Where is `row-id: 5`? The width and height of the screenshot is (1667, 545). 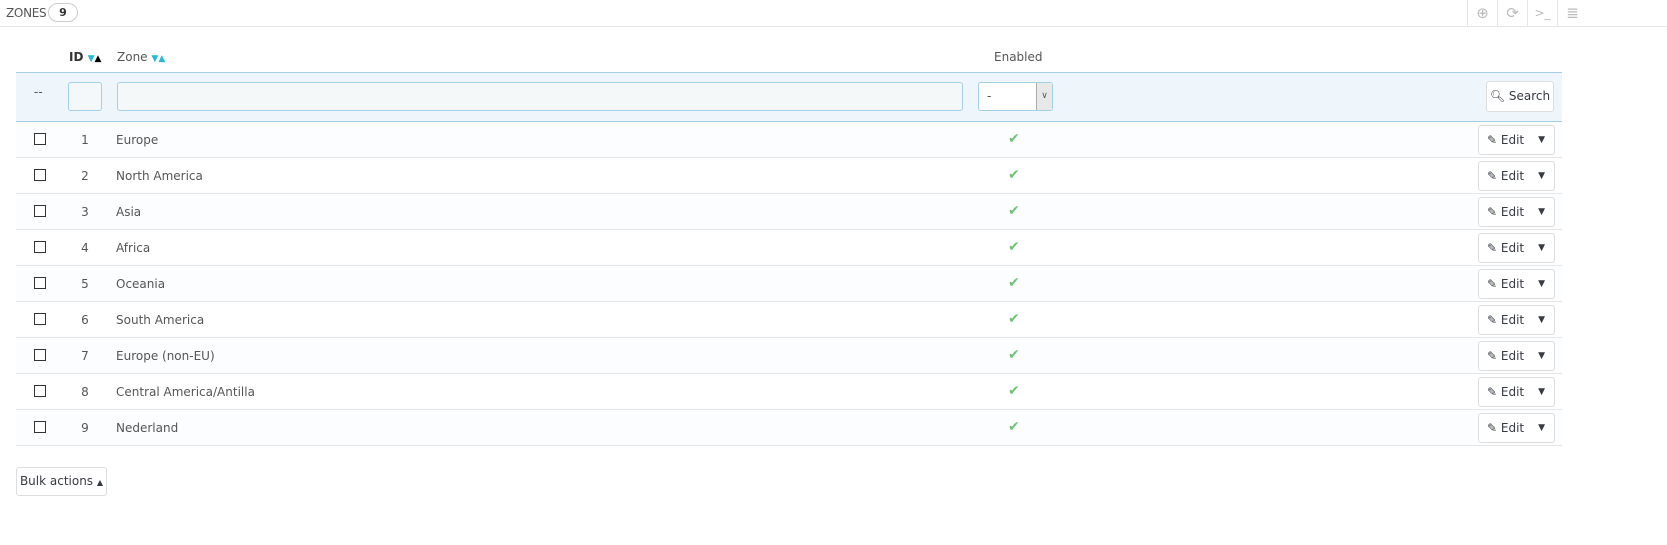
row-id: 5 is located at coordinates (85, 284).